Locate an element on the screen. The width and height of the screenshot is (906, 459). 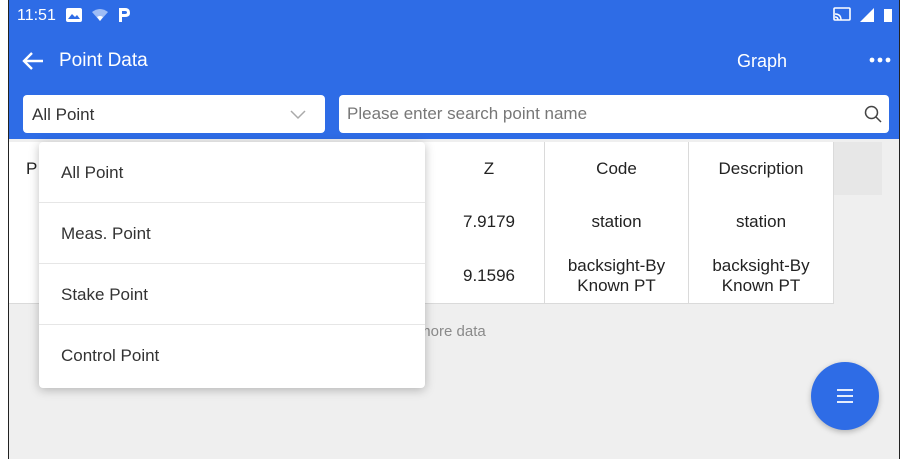
cast-icon is located at coordinates (842, 14).